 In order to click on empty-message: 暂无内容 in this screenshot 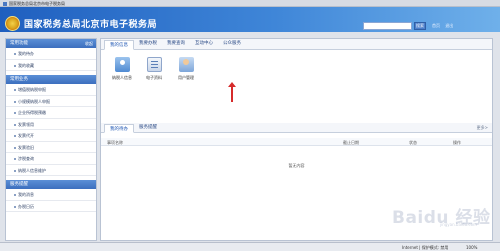, I will do `click(296, 165)`.